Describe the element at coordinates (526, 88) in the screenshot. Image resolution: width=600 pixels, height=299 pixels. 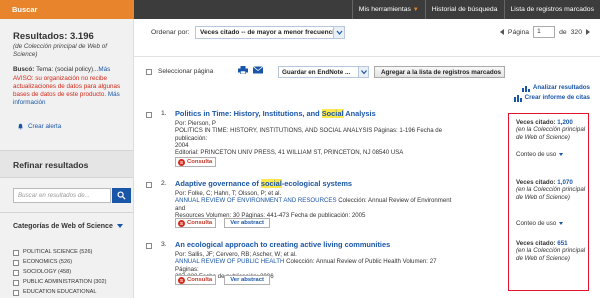
I see `bar-chart-icon` at that location.